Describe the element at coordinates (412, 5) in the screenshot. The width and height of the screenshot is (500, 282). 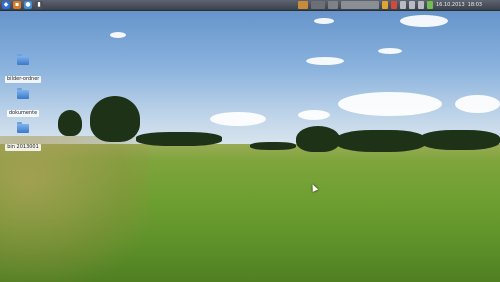
I see `bluetooth-icon` at that location.